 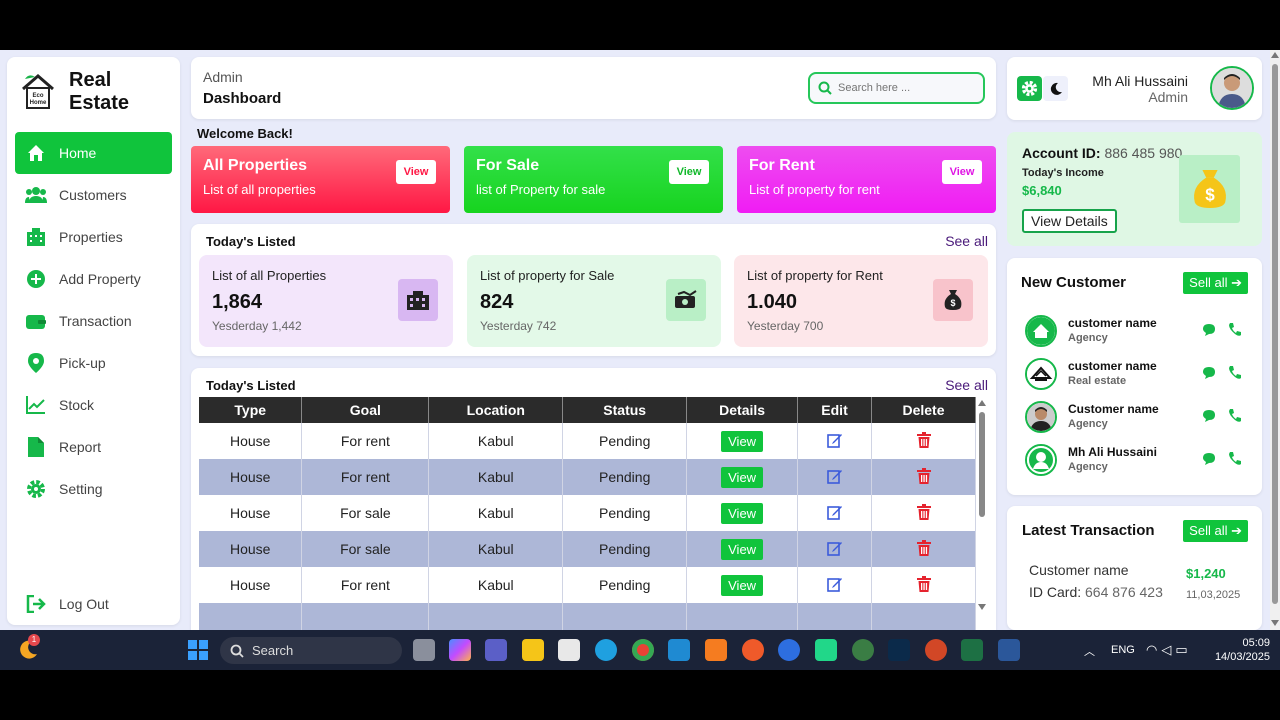 I want to click on logout-button: Log Out, so click(x=93, y=604).